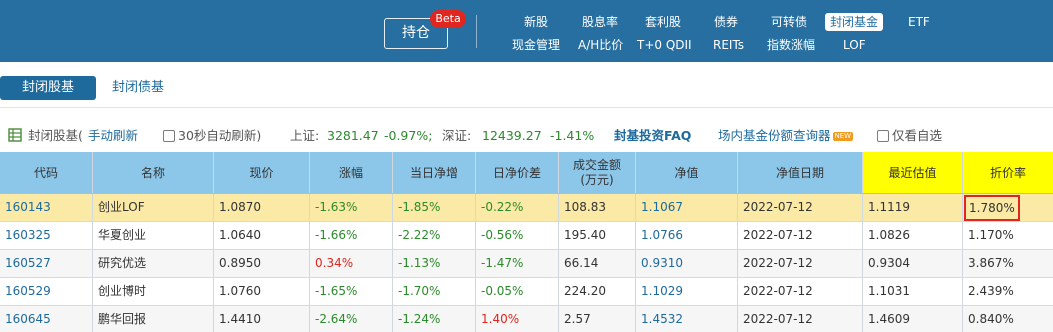 Image resolution: width=1053 pixels, height=332 pixels. Describe the element at coordinates (517, 172) in the screenshot. I see `column-header-nav-diff: 日净价差` at that location.